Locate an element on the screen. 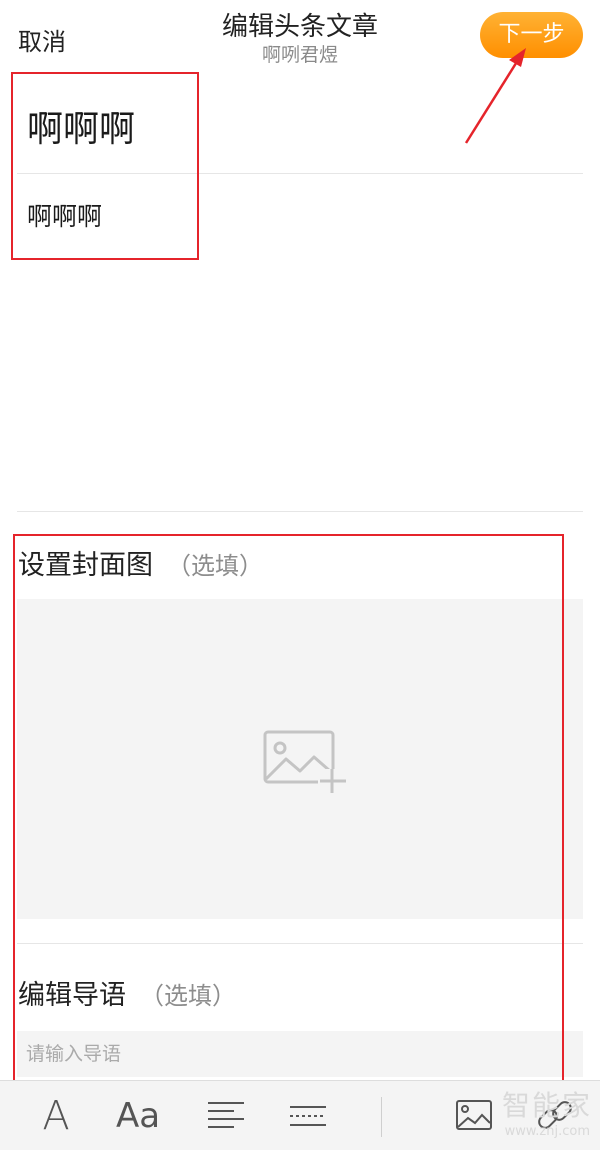  divider-line-icon is located at coordinates (308, 1116).